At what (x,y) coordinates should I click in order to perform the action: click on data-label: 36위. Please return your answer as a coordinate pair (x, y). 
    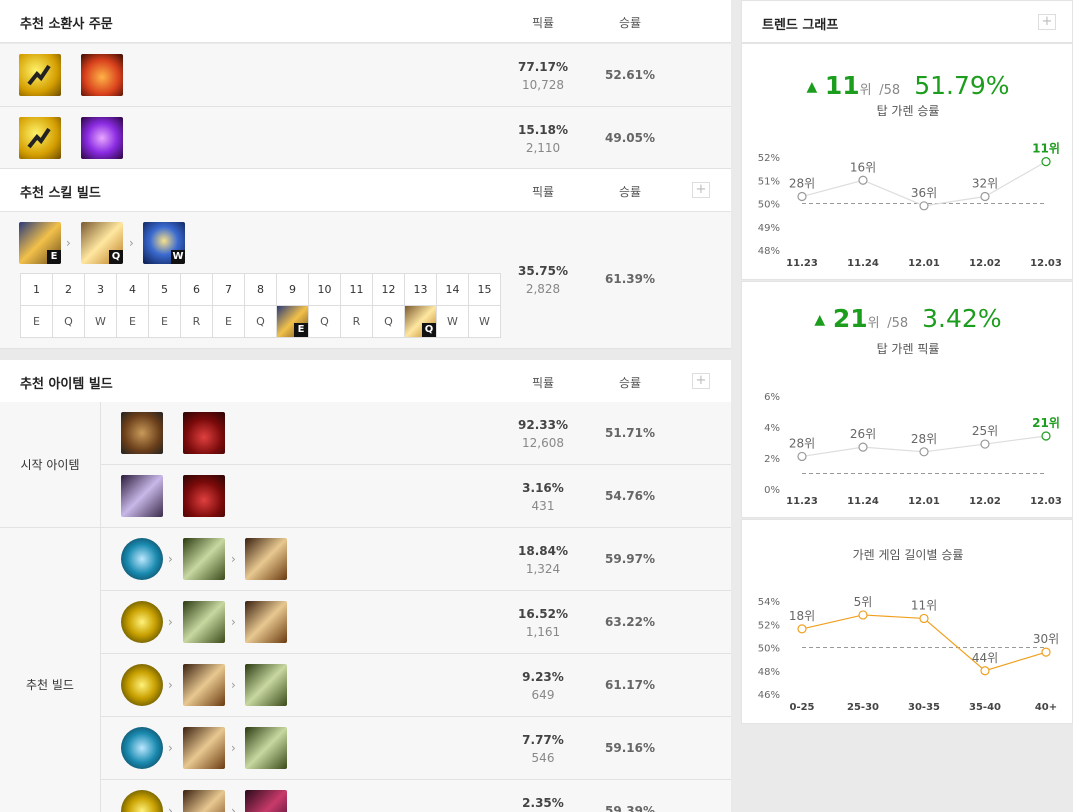
    Looking at the image, I should click on (924, 193).